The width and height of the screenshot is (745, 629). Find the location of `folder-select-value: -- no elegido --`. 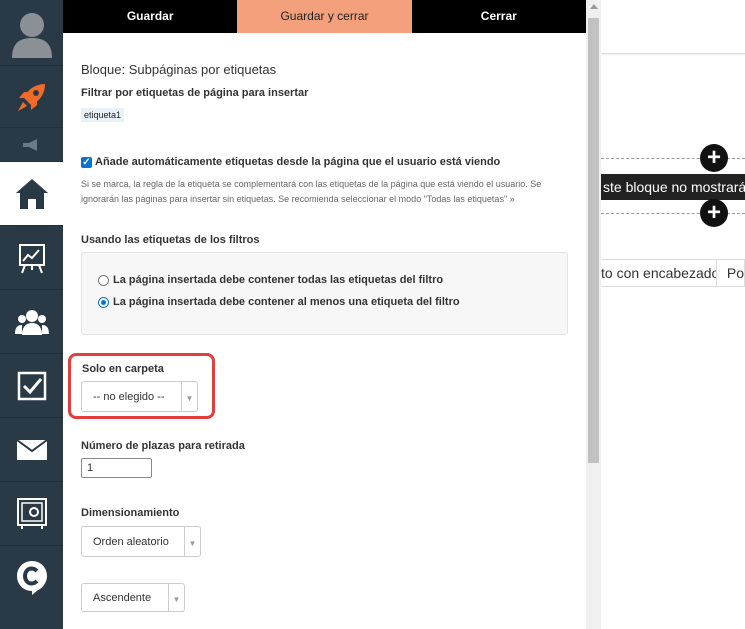

folder-select-value: -- no elegido -- is located at coordinates (129, 397).